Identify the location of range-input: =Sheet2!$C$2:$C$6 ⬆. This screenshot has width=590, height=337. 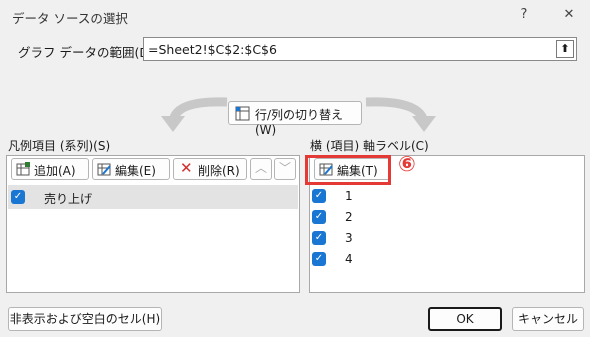
(360, 49).